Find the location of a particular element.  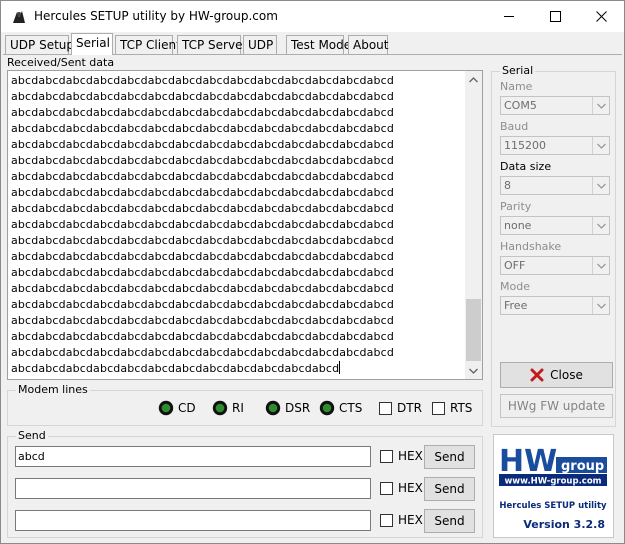

tab-about: About is located at coordinates (368, 45).